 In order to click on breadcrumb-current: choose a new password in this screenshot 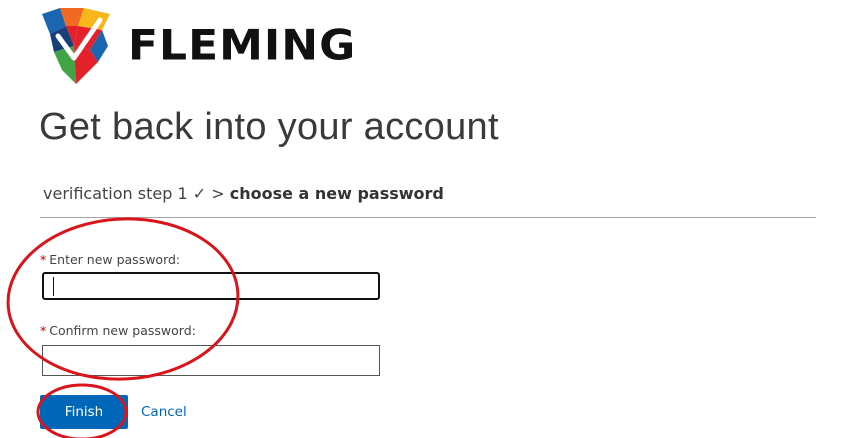, I will do `click(336, 193)`.